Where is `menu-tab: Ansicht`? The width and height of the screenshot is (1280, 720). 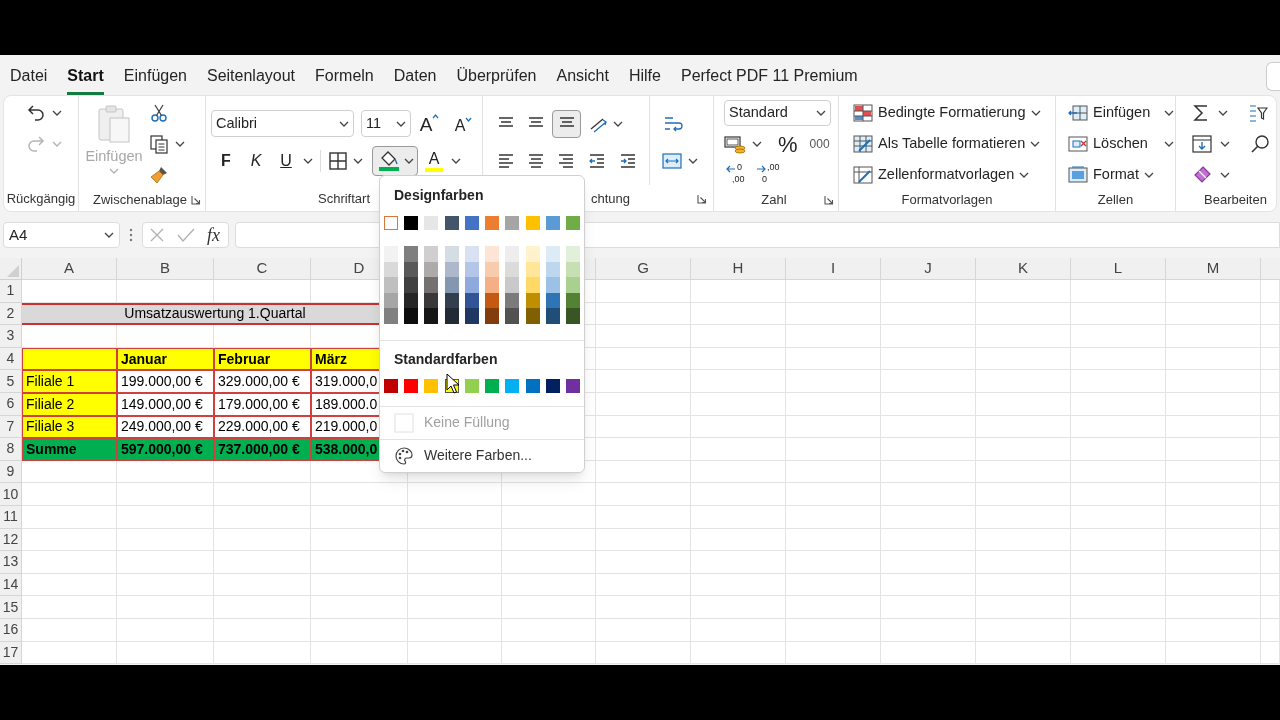
menu-tab: Ansicht is located at coordinates (582, 76).